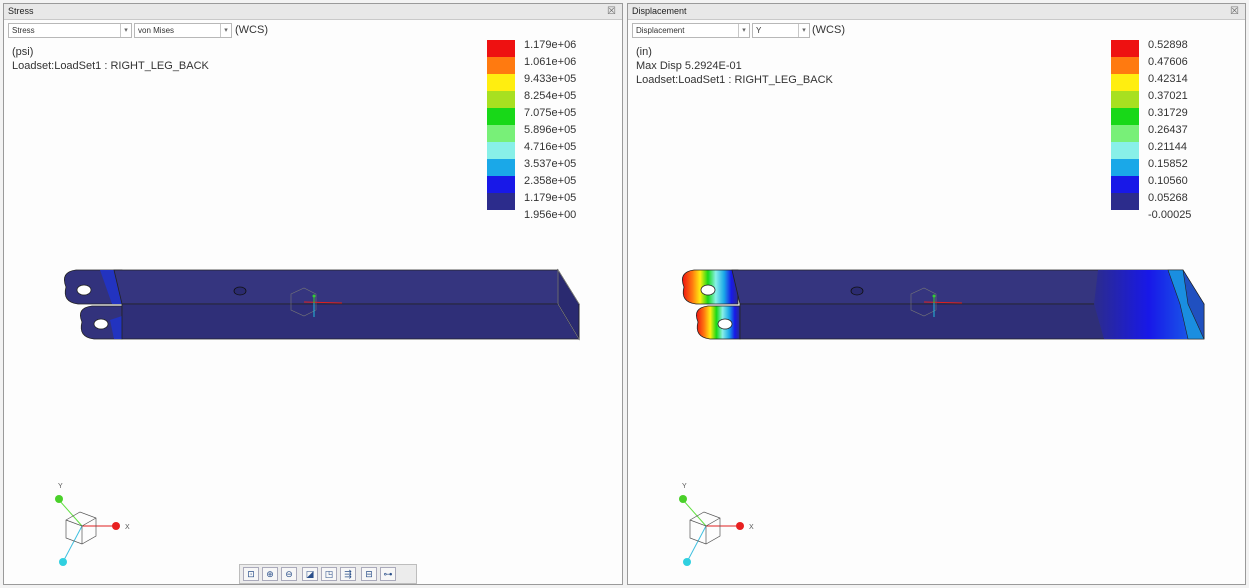 The height and width of the screenshot is (588, 1249). I want to click on displacement-view-triad-icon: Y X, so click(716, 524).